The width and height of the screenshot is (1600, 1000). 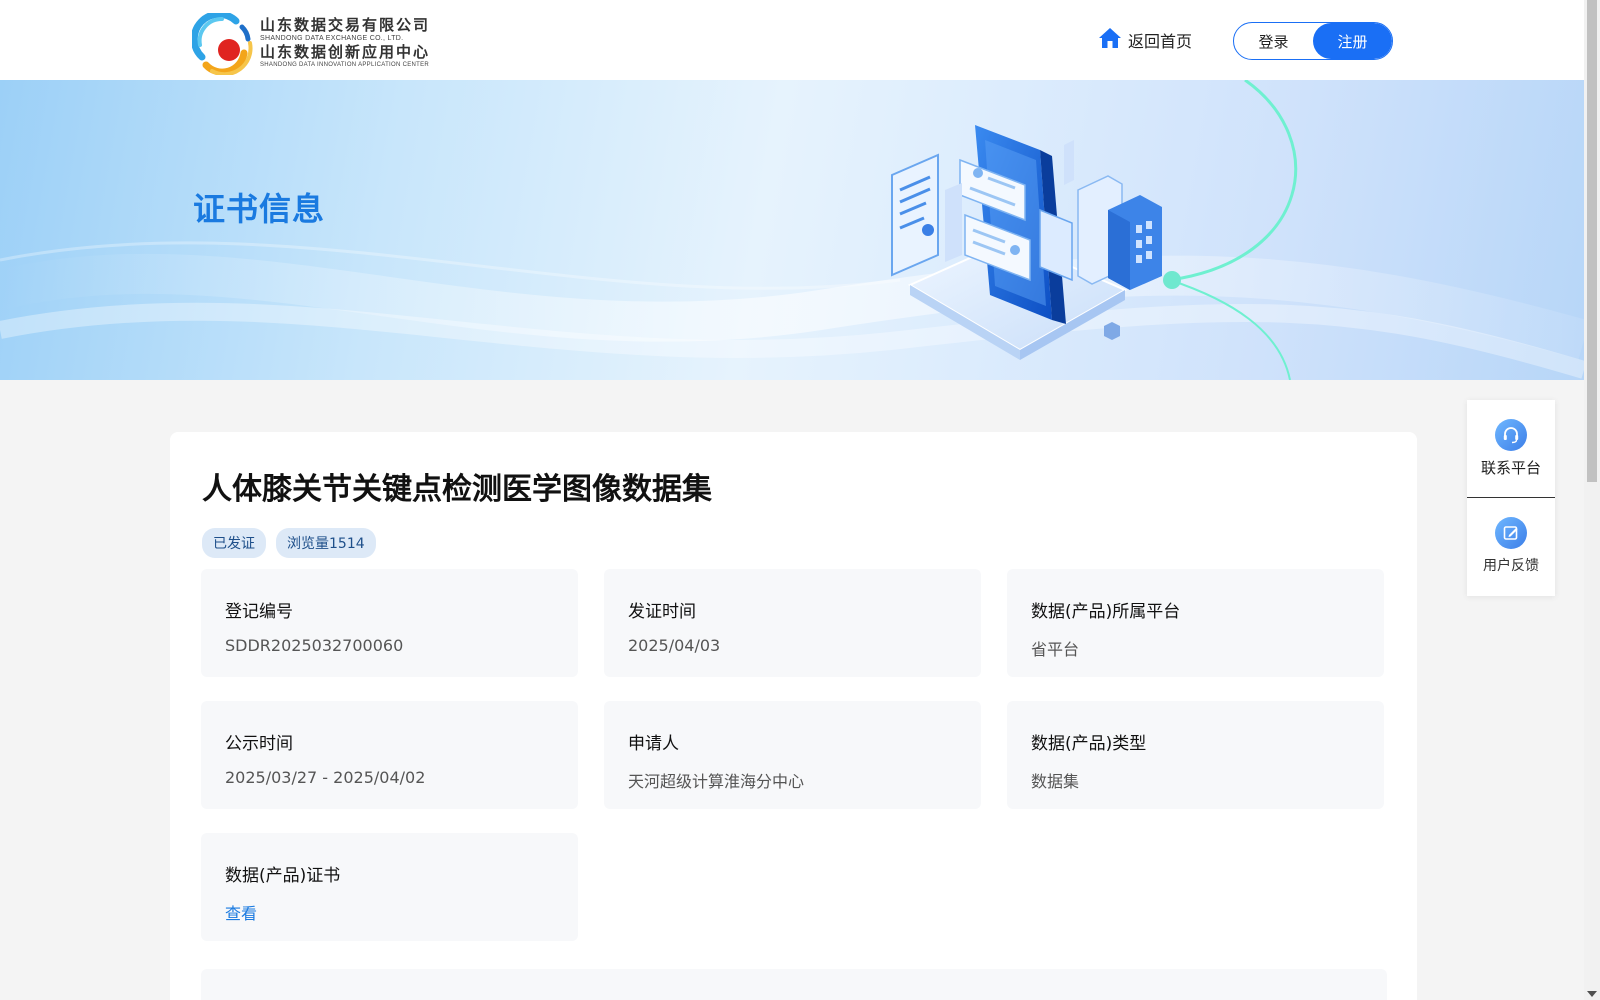 What do you see at coordinates (345, 24) in the screenshot?
I see `logo-cn-line1: 山东数据交易有限公司` at bounding box center [345, 24].